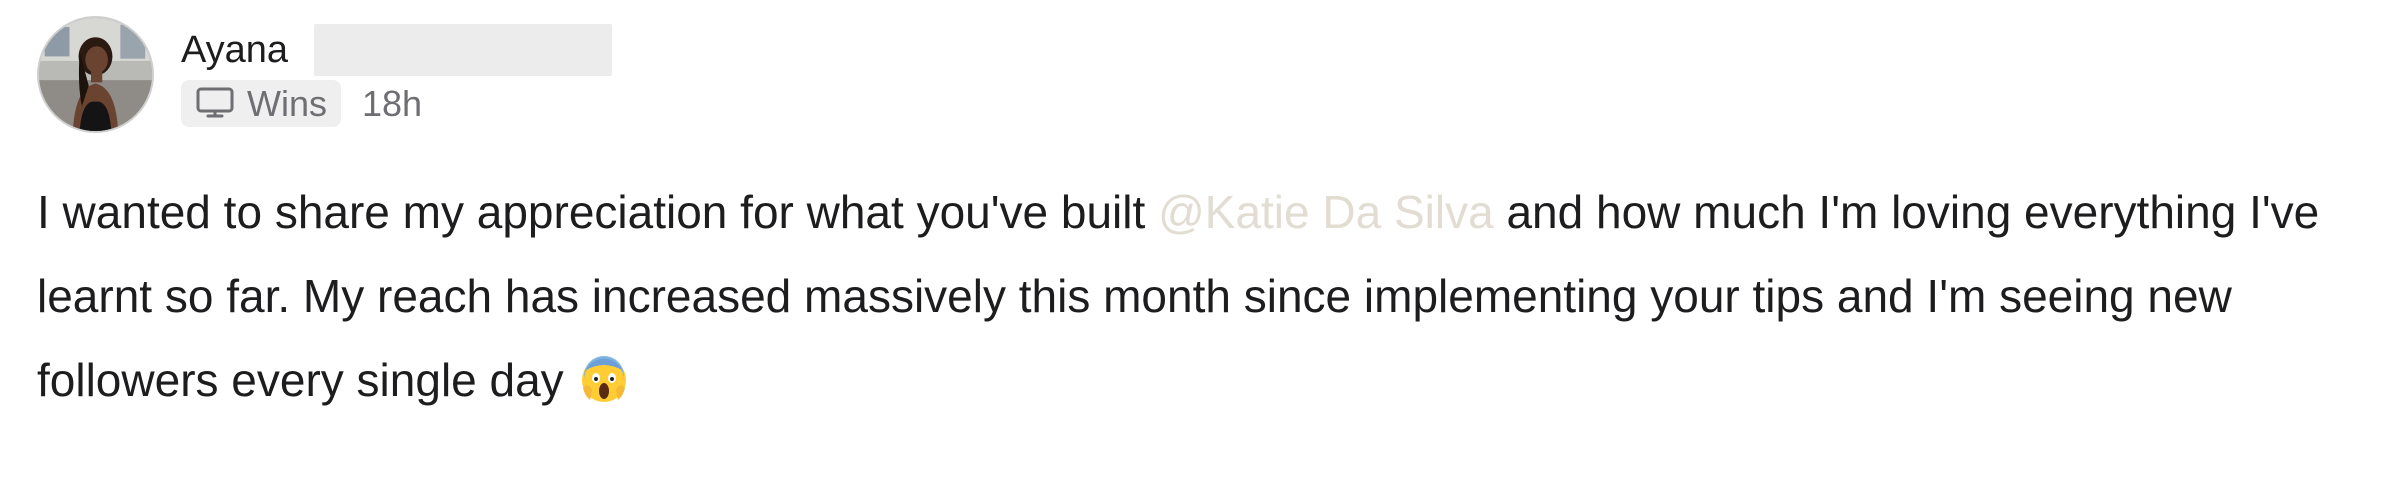 The image size is (2386, 490). Describe the element at coordinates (392, 103) in the screenshot. I see `post-timestamp: 18h` at that location.